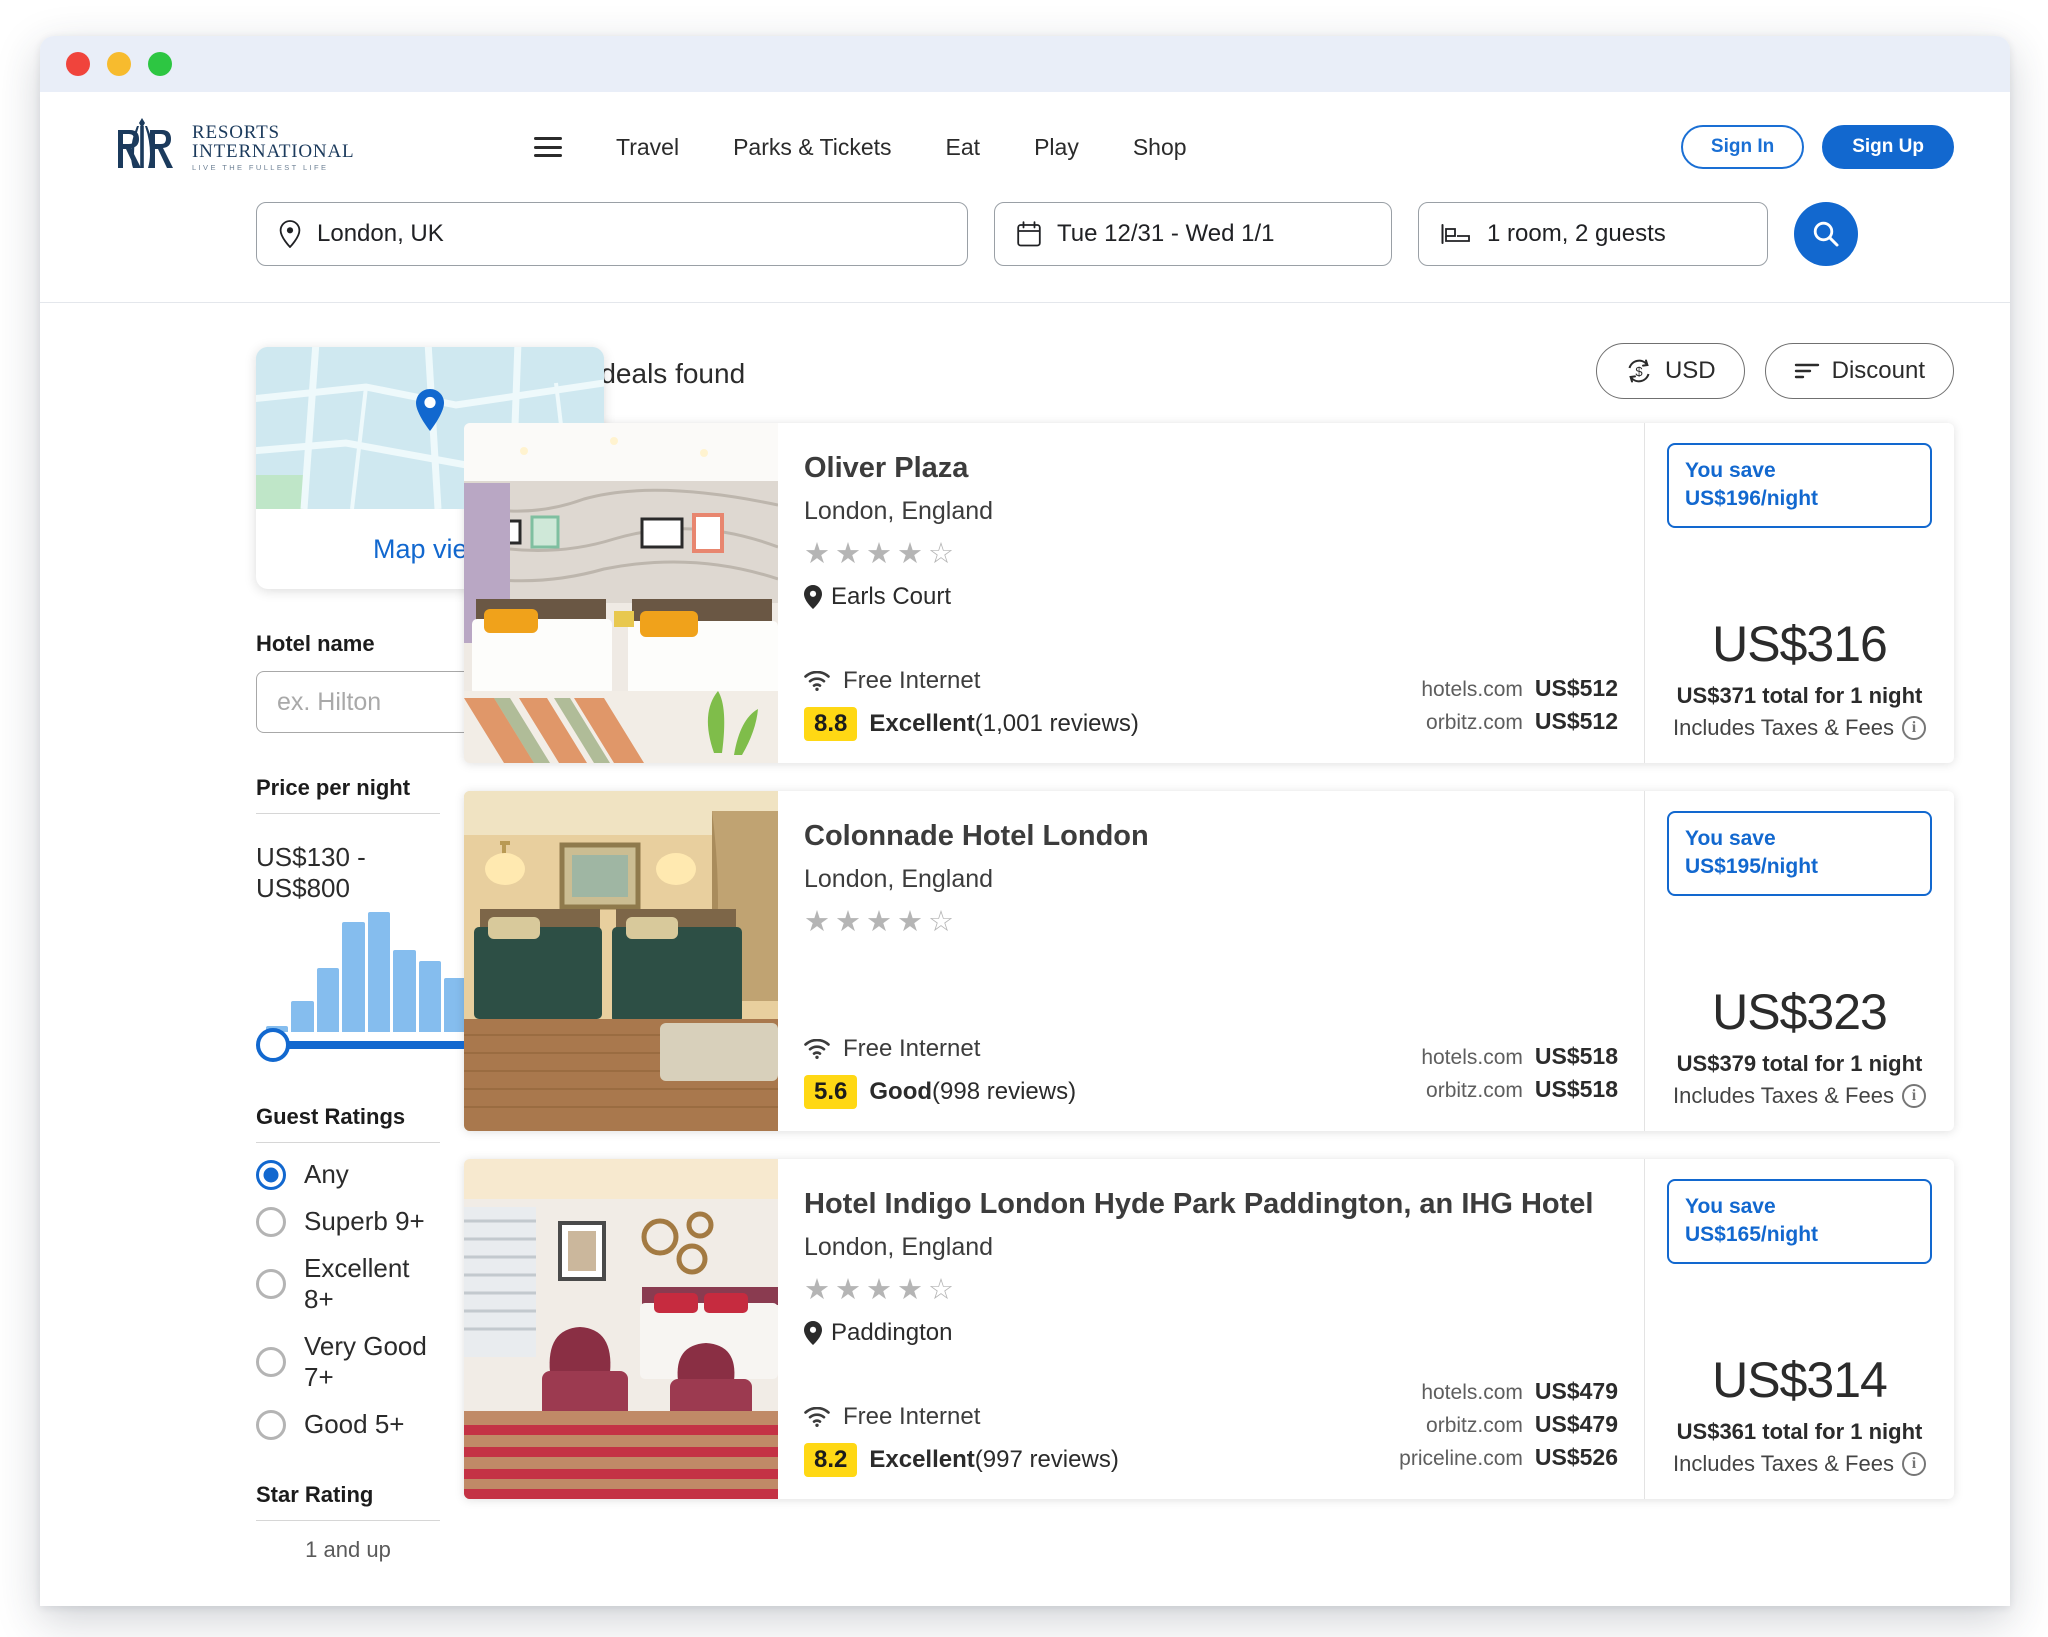 Image resolution: width=2048 pixels, height=1637 pixels. What do you see at coordinates (817, 681) in the screenshot?
I see `wifi-icon` at bounding box center [817, 681].